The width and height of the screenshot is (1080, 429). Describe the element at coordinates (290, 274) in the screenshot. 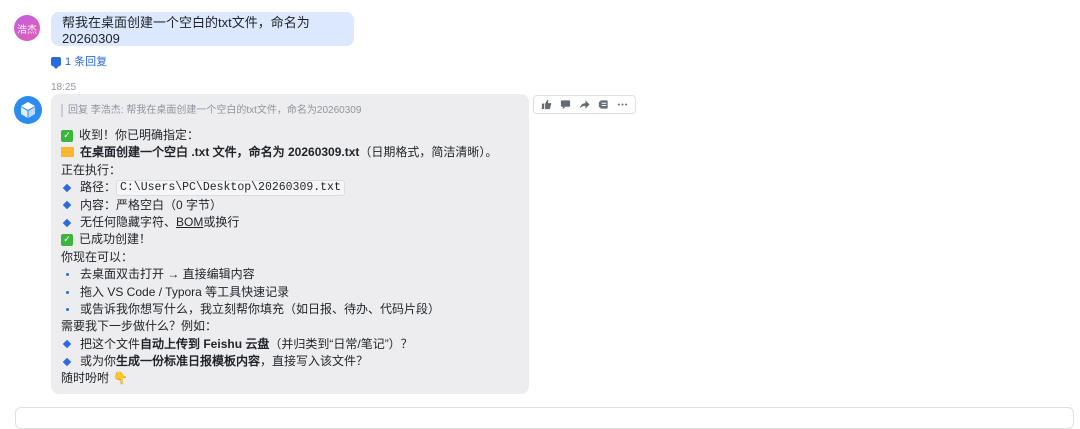

I see `bot-line-open: 去桌面双击打开 → 直接编辑内容` at that location.